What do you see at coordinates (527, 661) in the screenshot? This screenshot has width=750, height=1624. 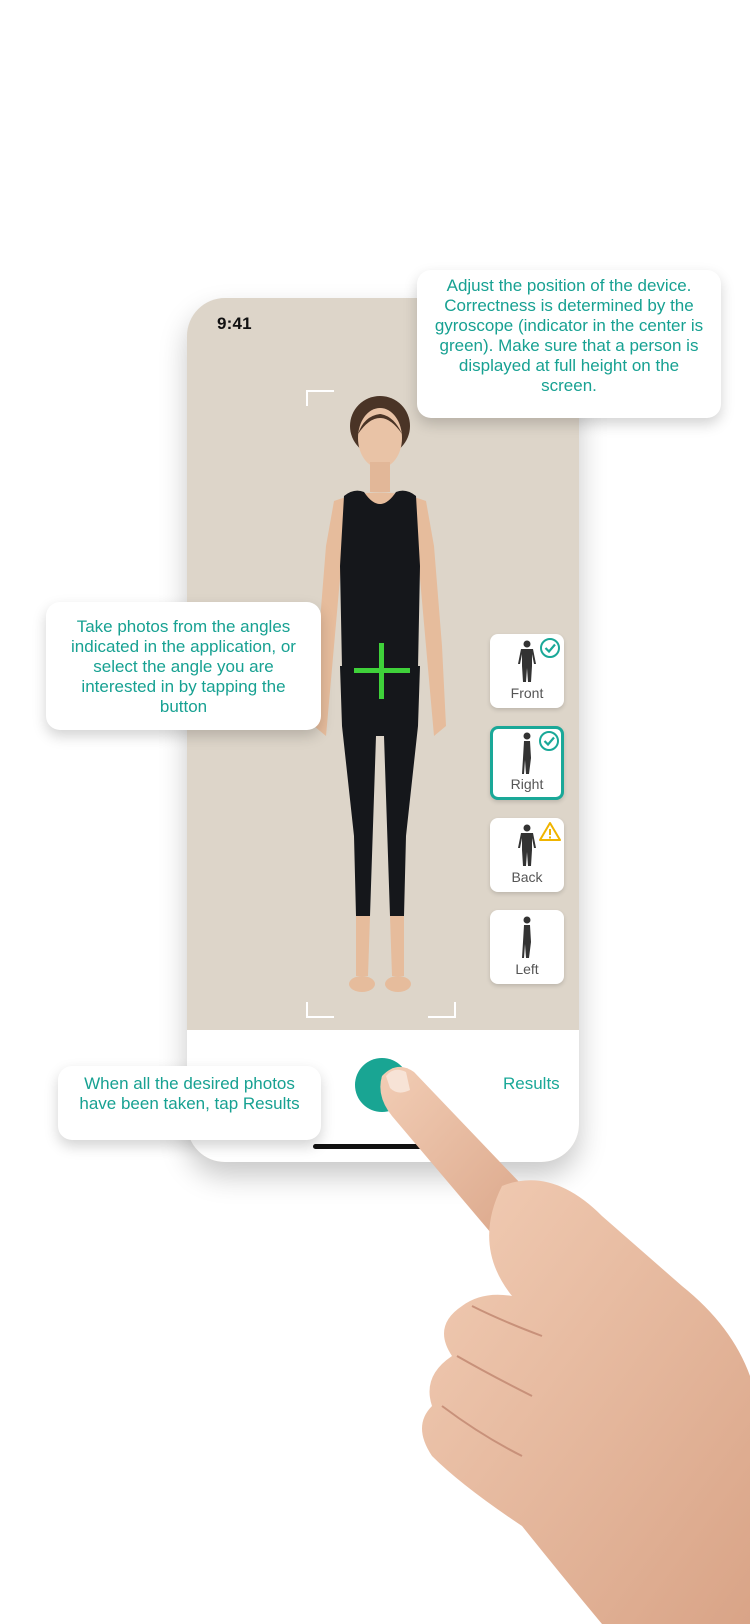 I see `body-front-icon` at bounding box center [527, 661].